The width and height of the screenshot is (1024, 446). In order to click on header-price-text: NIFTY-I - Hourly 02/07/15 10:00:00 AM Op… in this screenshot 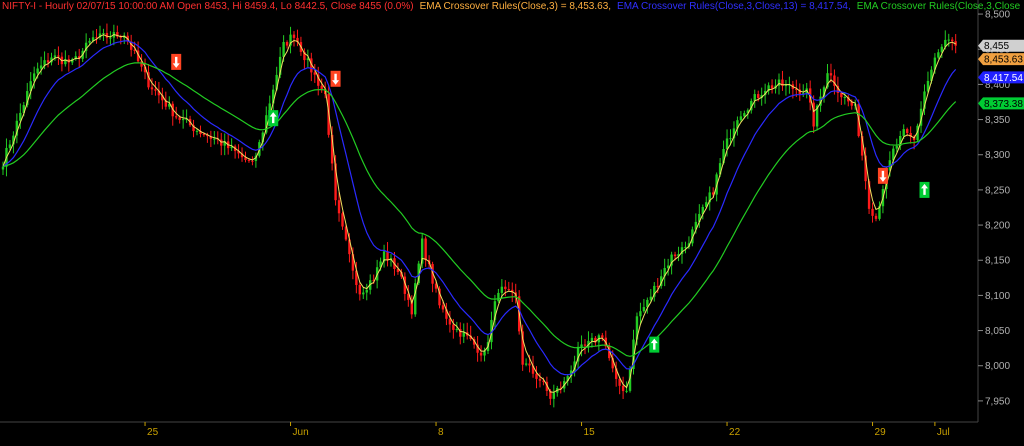, I will do `click(208, 6)`.